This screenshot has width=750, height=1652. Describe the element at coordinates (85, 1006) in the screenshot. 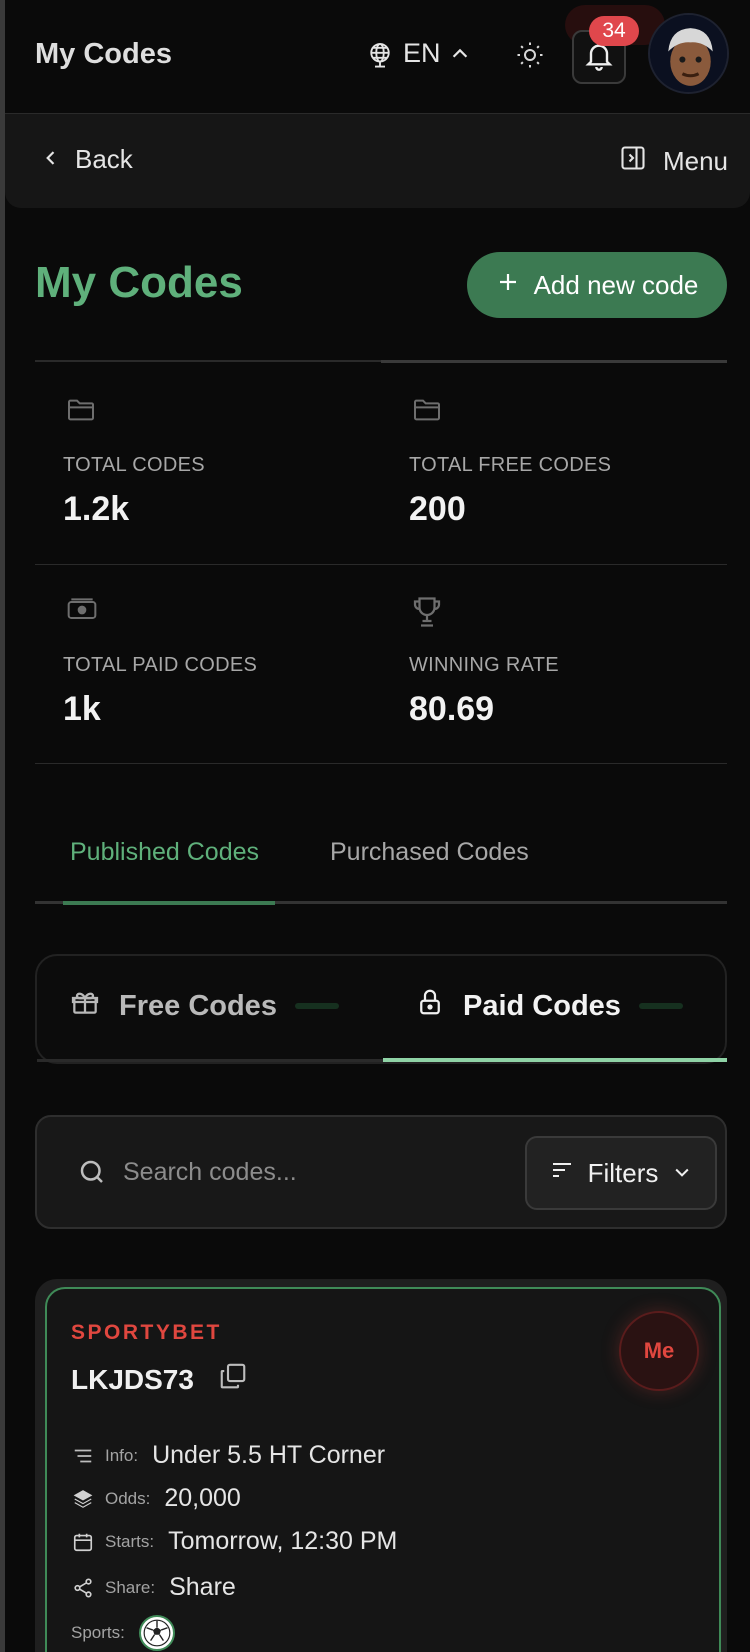

I see `gift-icon` at that location.